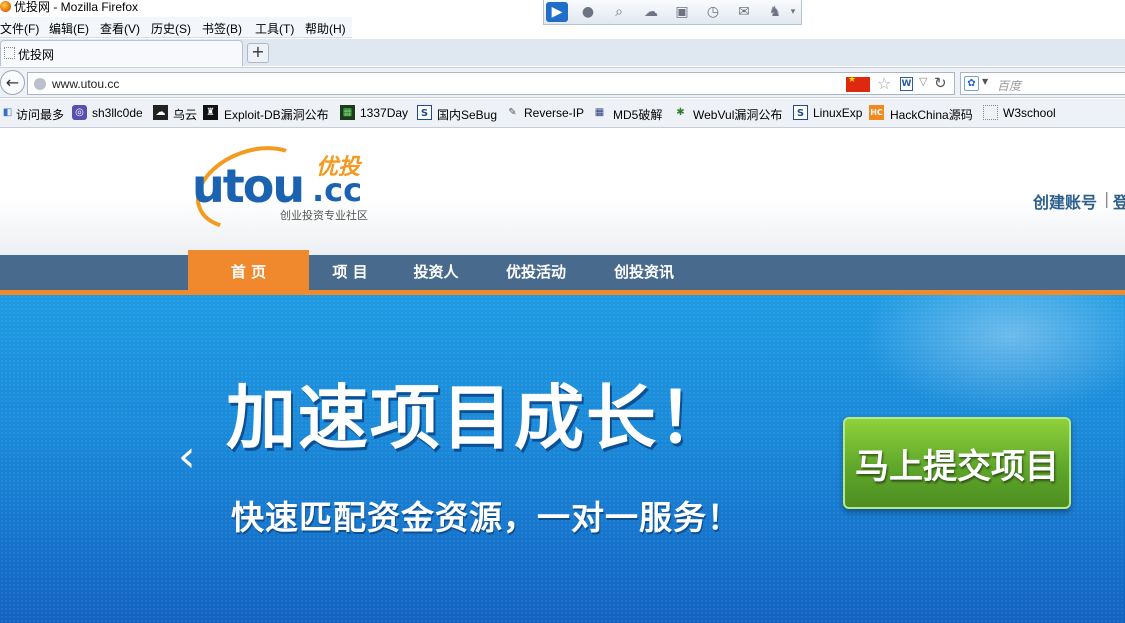 This screenshot has height=623, width=1125. Describe the element at coordinates (1029, 113) in the screenshot. I see `bookmark-w3school: W3school` at that location.